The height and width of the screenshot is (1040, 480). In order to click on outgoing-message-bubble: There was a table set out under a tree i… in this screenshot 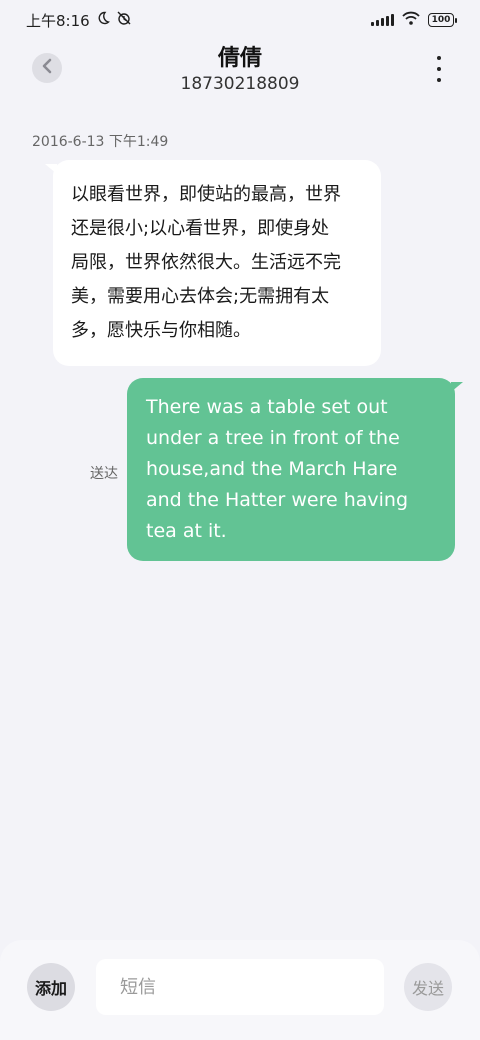, I will do `click(295, 469)`.